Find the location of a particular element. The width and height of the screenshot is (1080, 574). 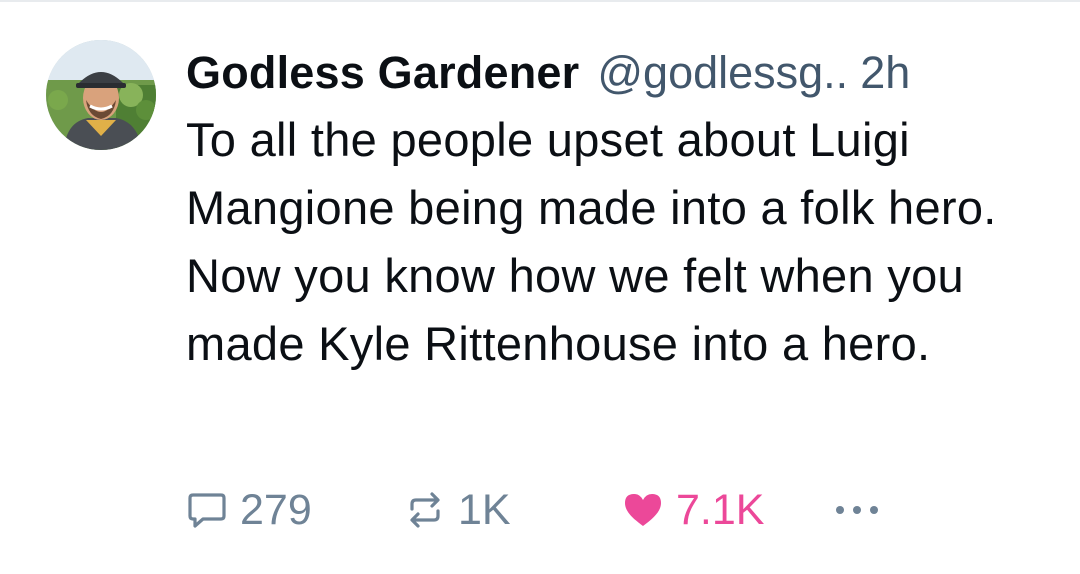

more-options-button is located at coordinates (857, 510).